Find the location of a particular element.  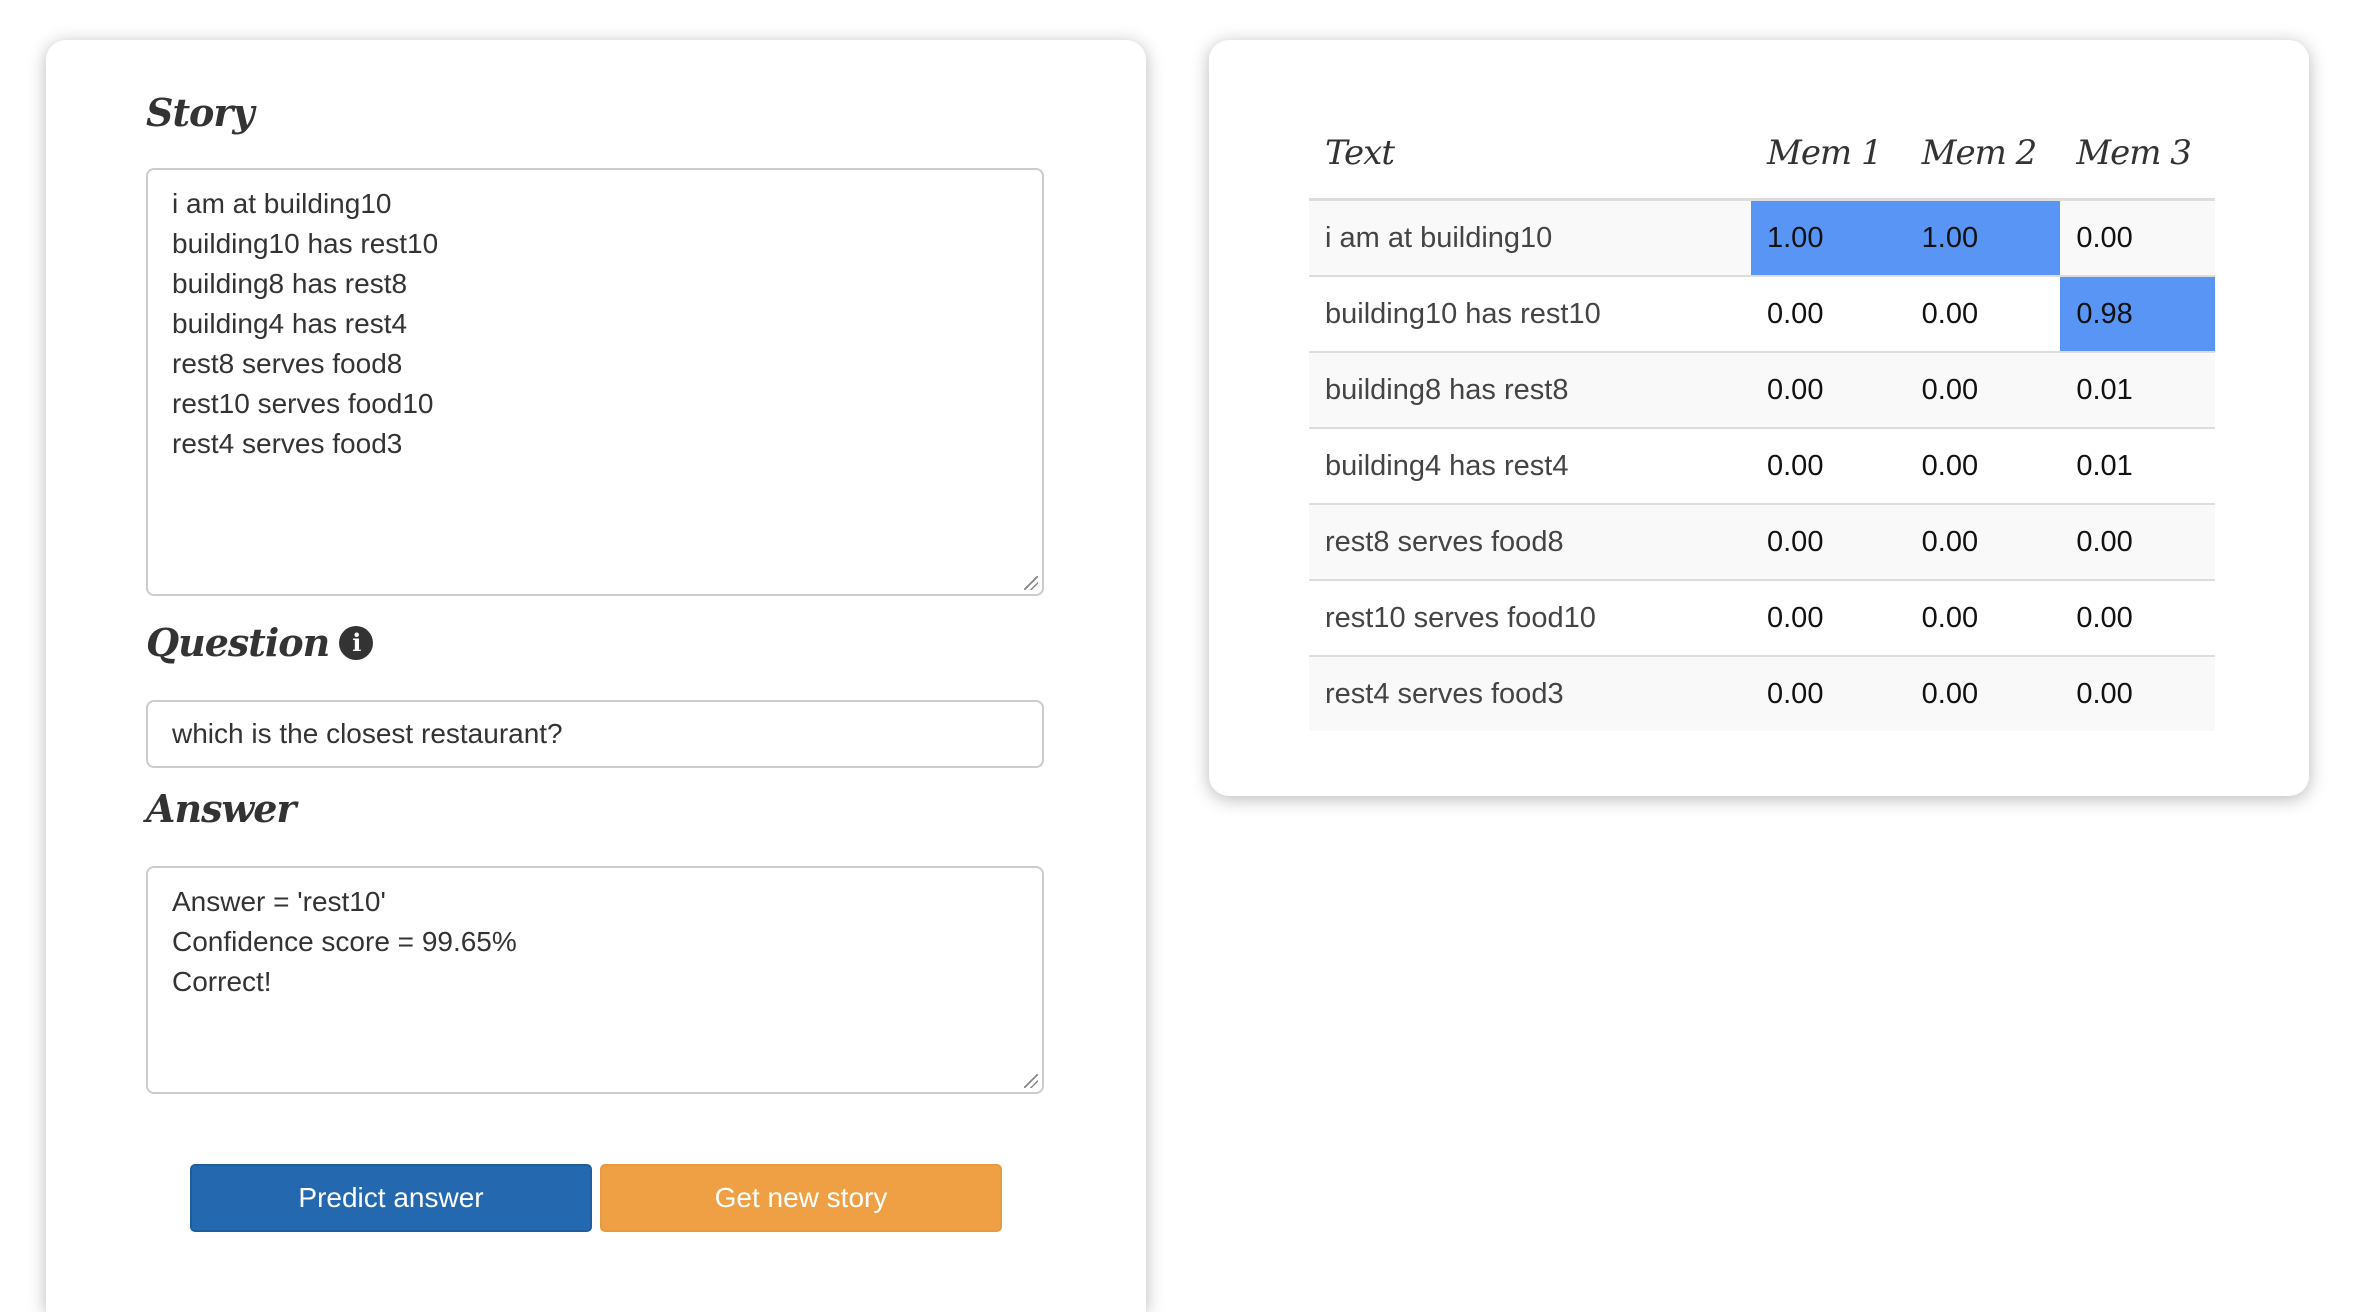

header-mem-2: Mem 2 is located at coordinates (1983, 154).